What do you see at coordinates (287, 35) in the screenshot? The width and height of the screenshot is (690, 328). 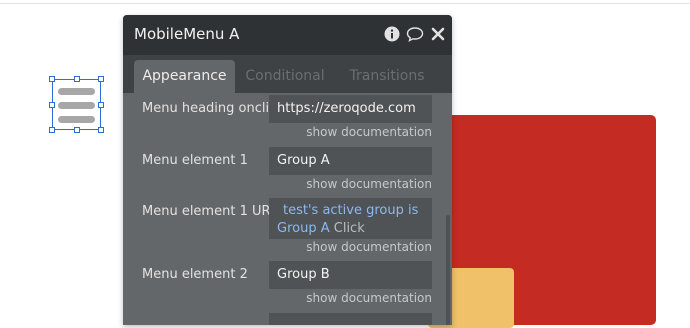 I see `panel-header: MobileMenu A` at bounding box center [287, 35].